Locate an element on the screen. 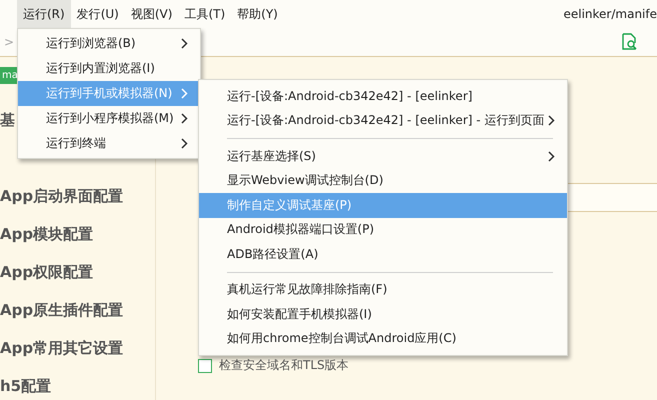 This screenshot has height=400, width=657. checkbox is located at coordinates (205, 365).